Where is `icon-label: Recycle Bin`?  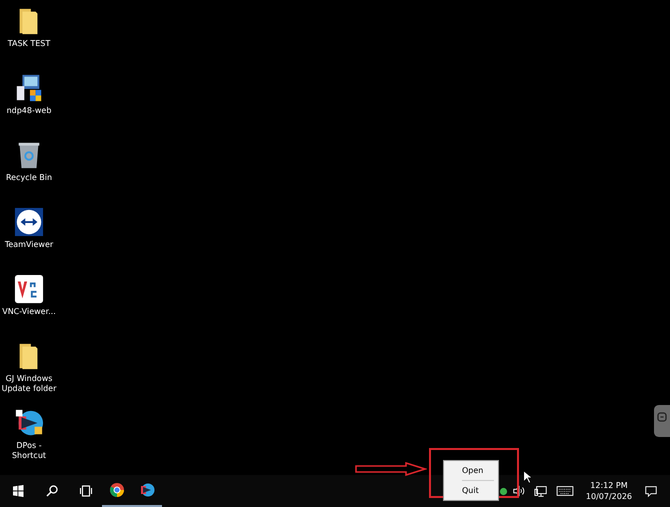
icon-label: Recycle Bin is located at coordinates (29, 178).